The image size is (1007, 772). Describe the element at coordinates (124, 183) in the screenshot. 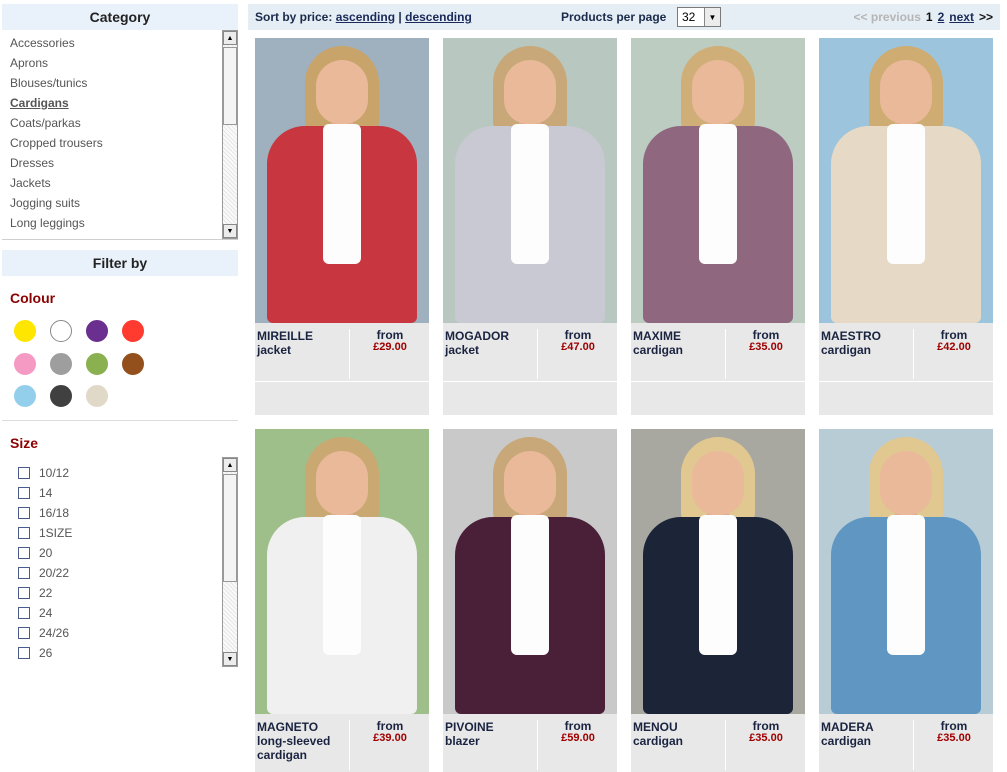

I see `category-item-jackets: Jackets` at that location.